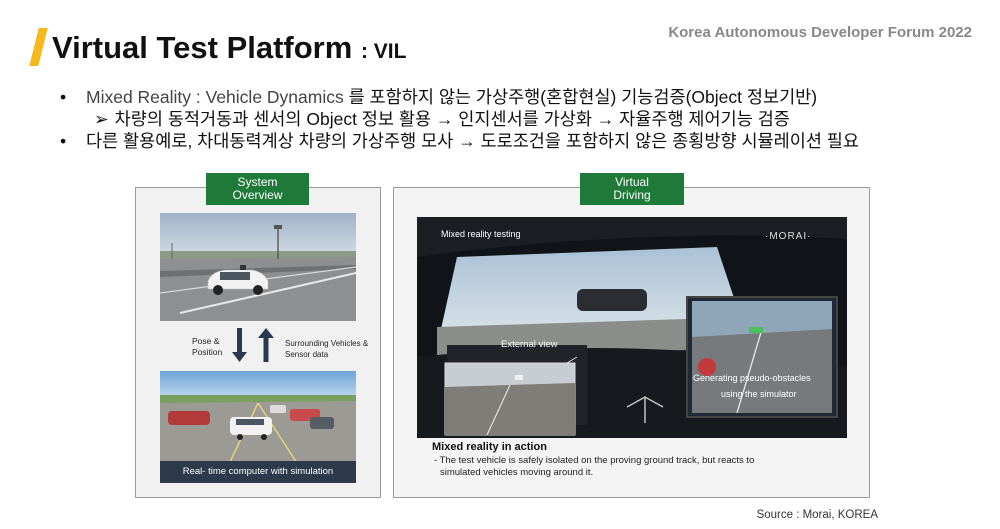 The height and width of the screenshot is (529, 1000). Describe the element at coordinates (215, 97) in the screenshot. I see `bullet-text-lite: Mixed Reality : Vehicle Dynamics` at that location.